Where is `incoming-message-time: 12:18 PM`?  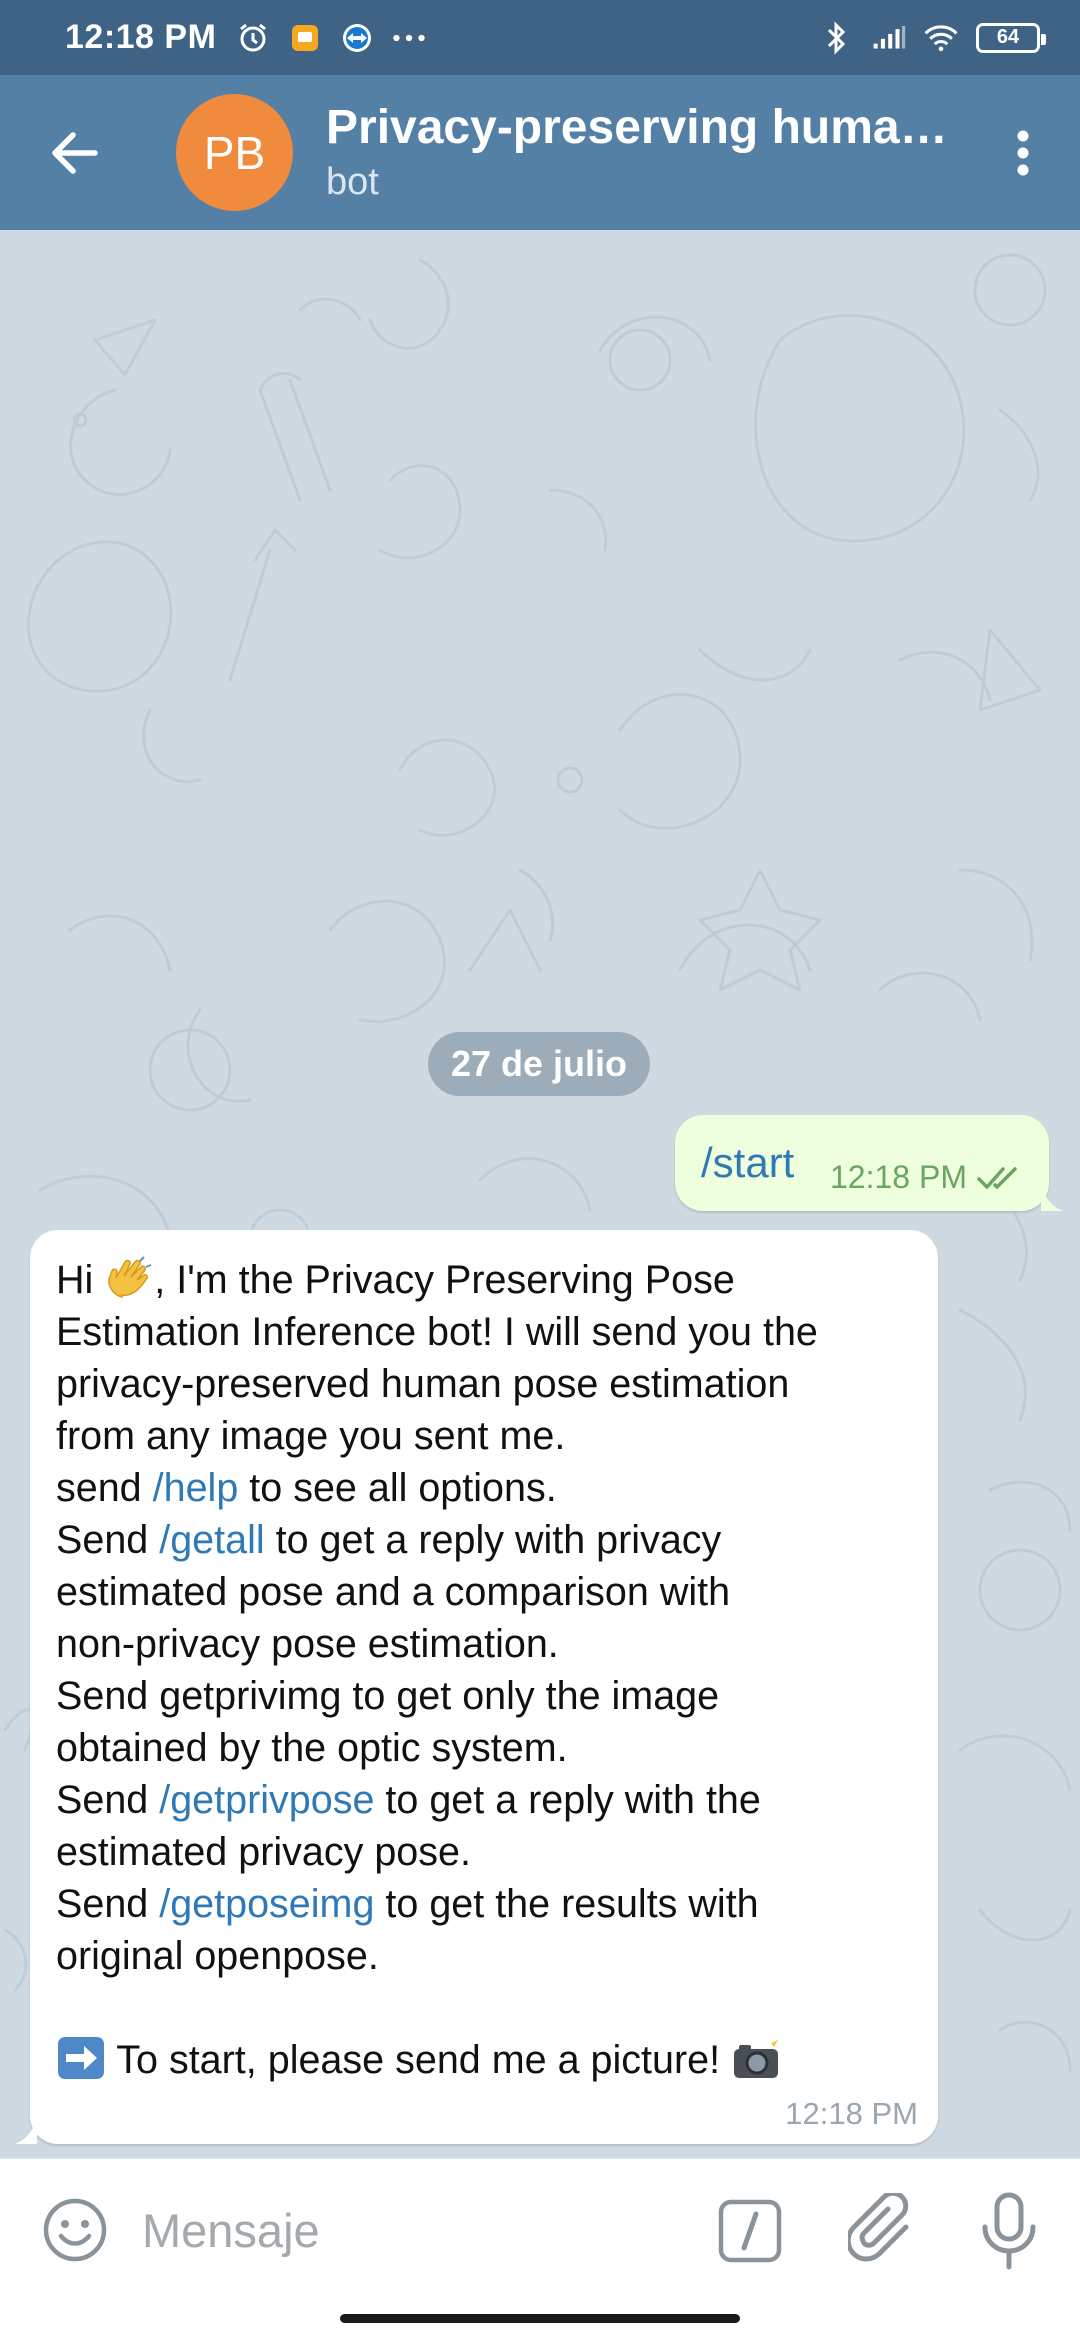
incoming-message-time: 12:18 PM is located at coordinates (851, 2113).